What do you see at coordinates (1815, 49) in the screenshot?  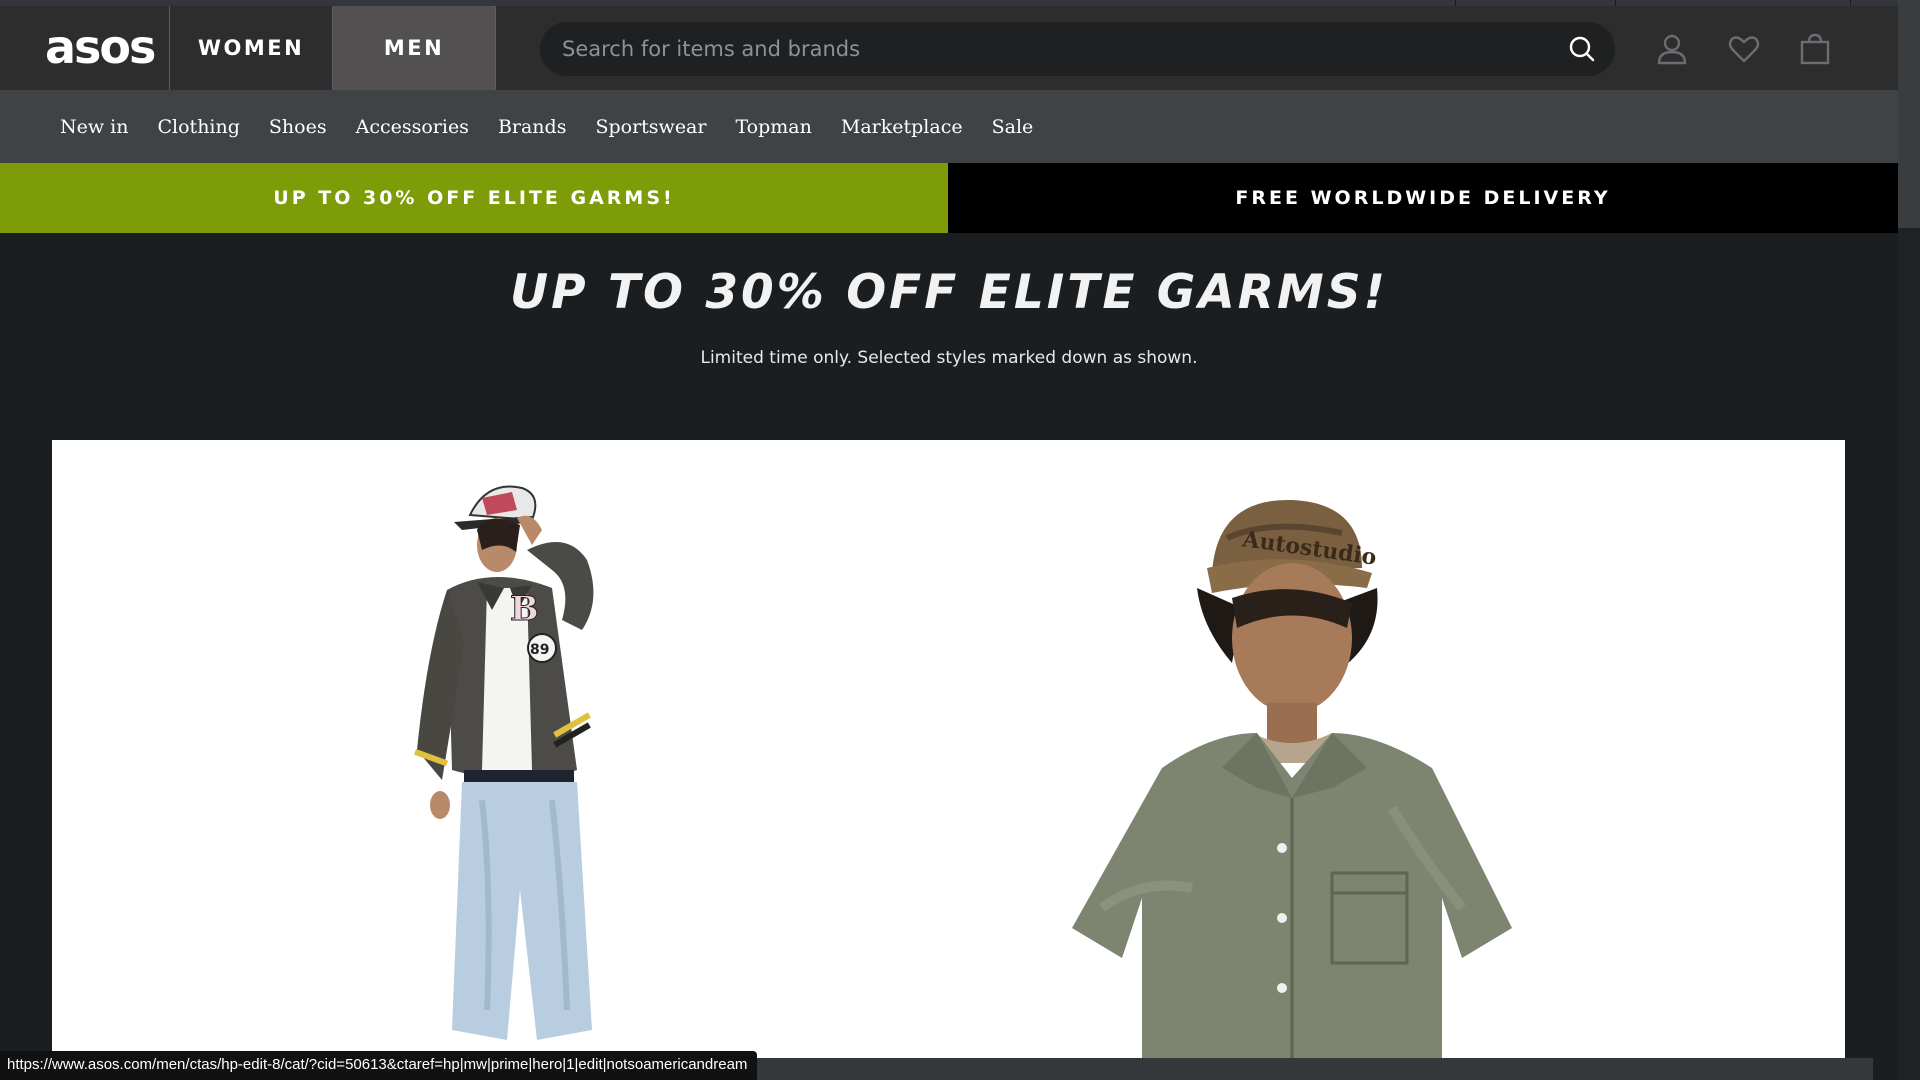 I see `bag-icon` at bounding box center [1815, 49].